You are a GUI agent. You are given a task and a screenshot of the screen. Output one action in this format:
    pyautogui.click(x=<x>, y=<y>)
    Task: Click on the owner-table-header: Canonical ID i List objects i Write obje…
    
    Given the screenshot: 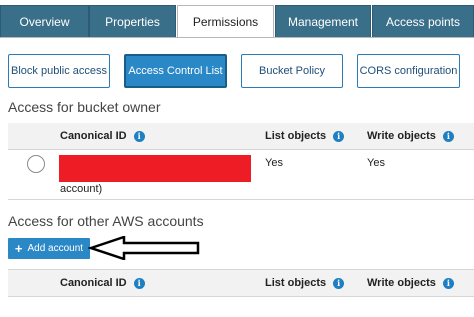 What is the action you would take?
    pyautogui.click(x=241, y=136)
    